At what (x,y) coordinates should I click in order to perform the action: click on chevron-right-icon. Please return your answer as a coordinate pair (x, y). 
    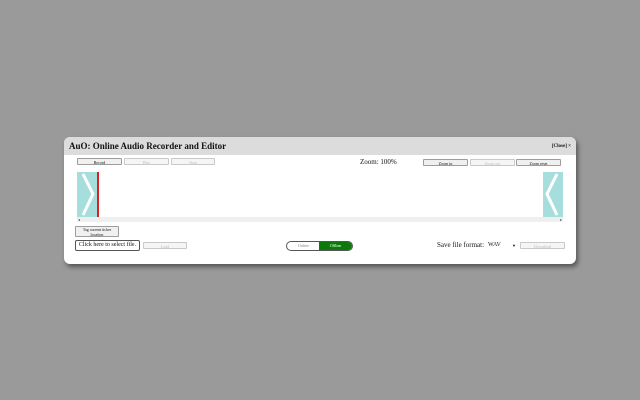
    Looking at the image, I should click on (88, 194).